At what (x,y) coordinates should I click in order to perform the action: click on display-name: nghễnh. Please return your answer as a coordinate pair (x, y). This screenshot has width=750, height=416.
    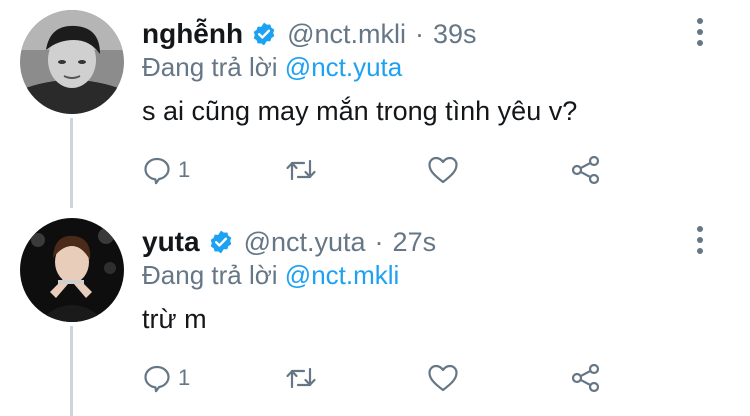
    Looking at the image, I should click on (192, 34).